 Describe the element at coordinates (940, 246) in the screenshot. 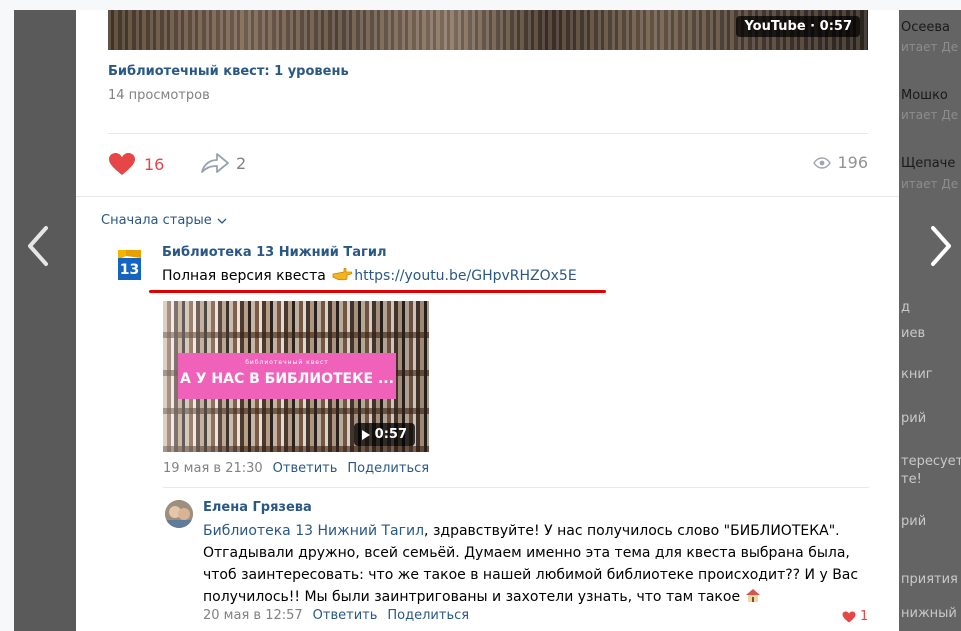

I see `next-arrow-icon` at that location.